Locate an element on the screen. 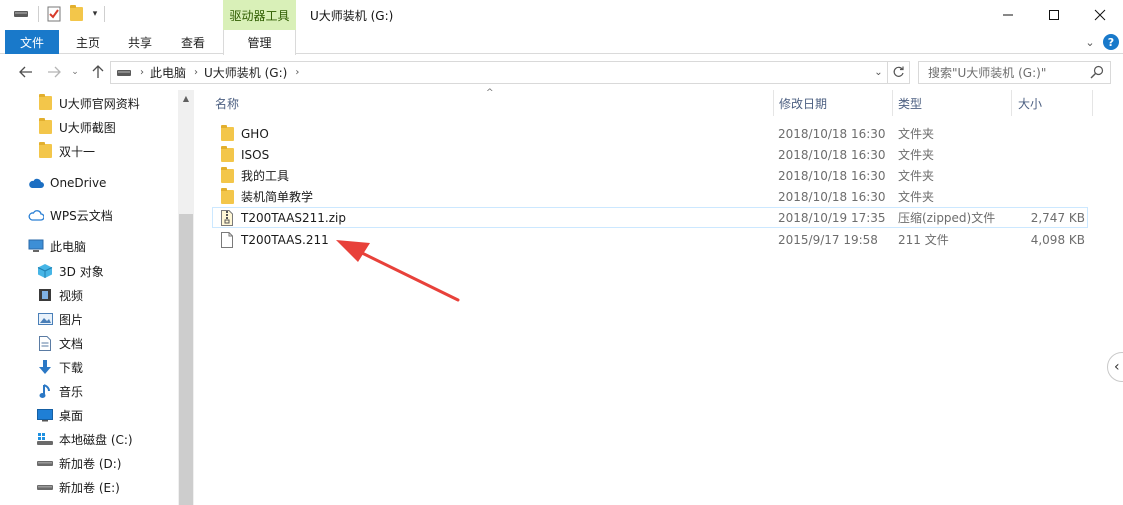  nav-item-music: 音乐 is located at coordinates (60, 391).